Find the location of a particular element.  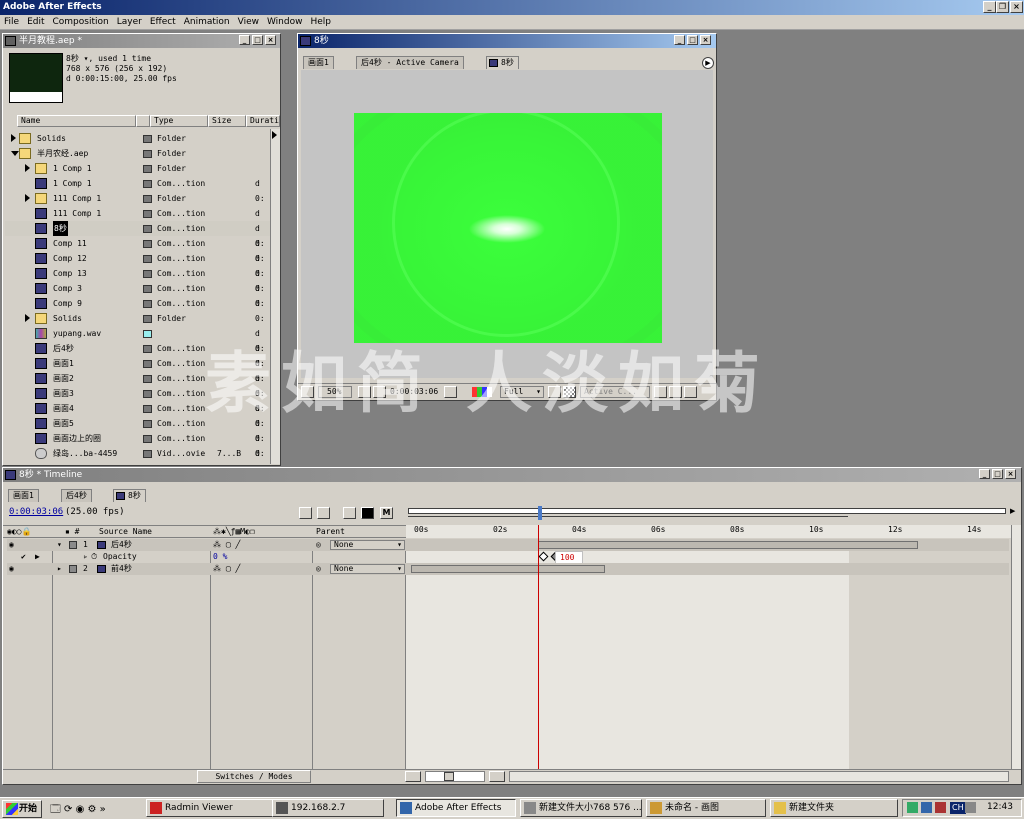

project-item: Comp 13 Com...tion d 0: is located at coordinates (138, 279).